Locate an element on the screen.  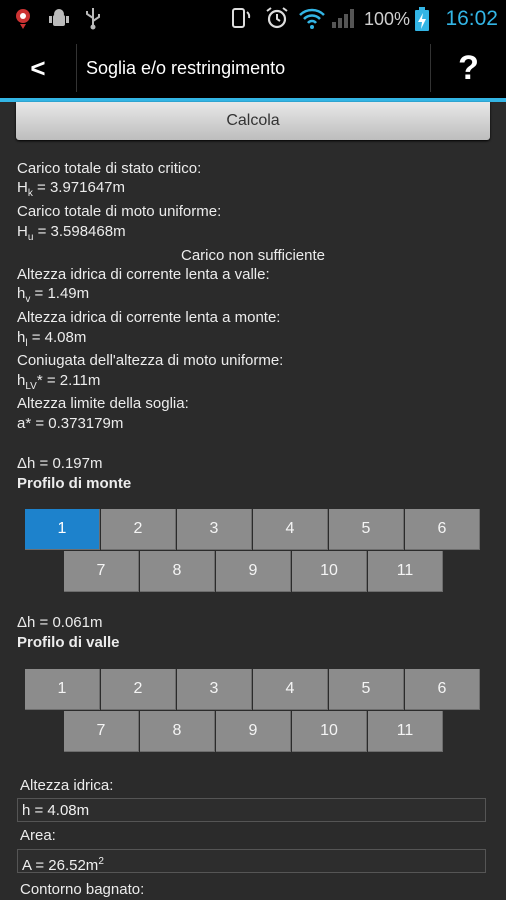
valle-profile-cell-2: 2 is located at coordinates (138, 689).